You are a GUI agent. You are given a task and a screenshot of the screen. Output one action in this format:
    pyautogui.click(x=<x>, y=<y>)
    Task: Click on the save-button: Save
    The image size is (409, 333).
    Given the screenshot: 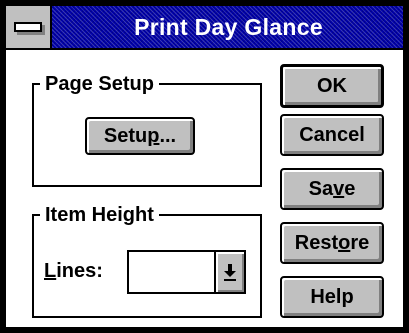 What is the action you would take?
    pyautogui.click(x=332, y=189)
    